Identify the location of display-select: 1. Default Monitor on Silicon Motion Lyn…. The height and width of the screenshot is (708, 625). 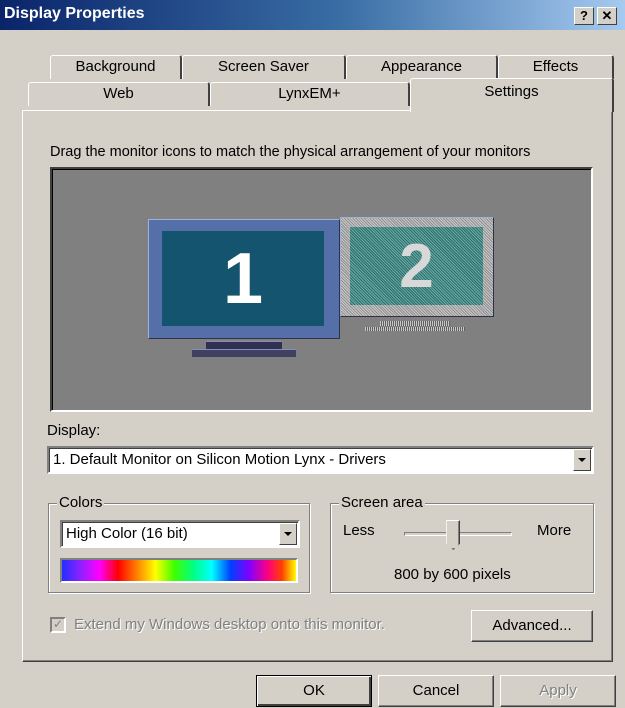
(320, 460).